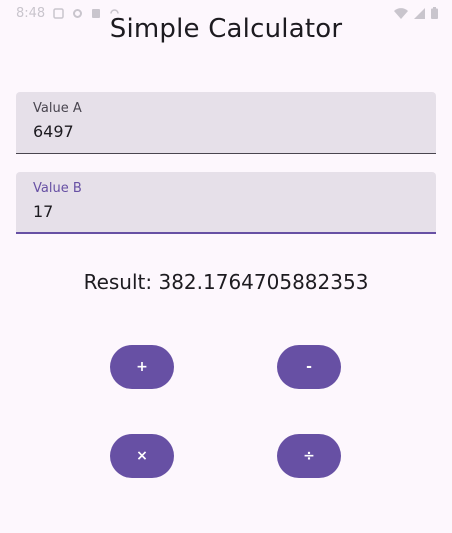 This screenshot has width=452, height=533. I want to click on add-button: +, so click(142, 367).